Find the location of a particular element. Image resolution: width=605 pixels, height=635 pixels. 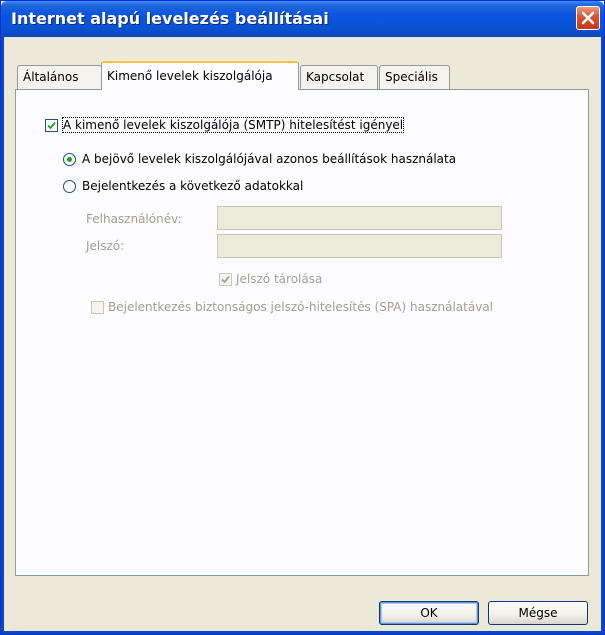

remember-password-checkbox is located at coordinates (225, 279).